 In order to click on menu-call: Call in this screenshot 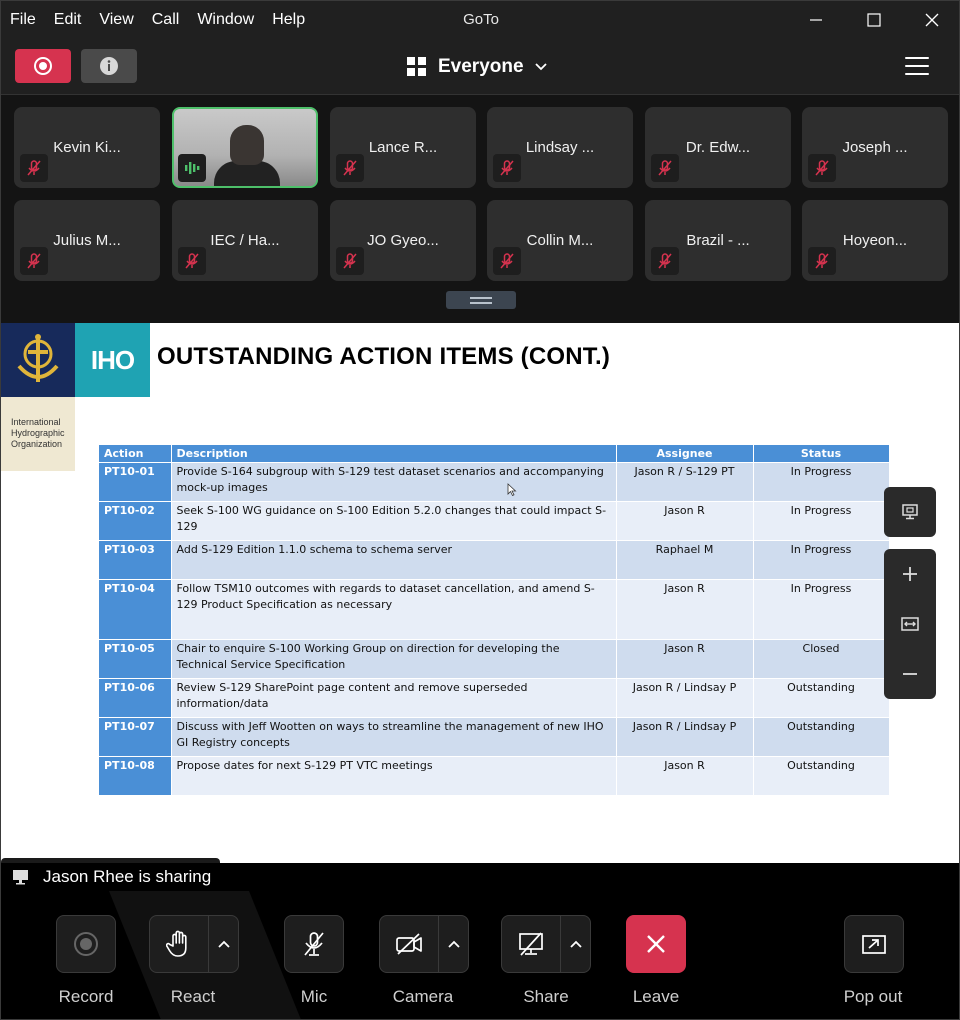, I will do `click(166, 20)`.